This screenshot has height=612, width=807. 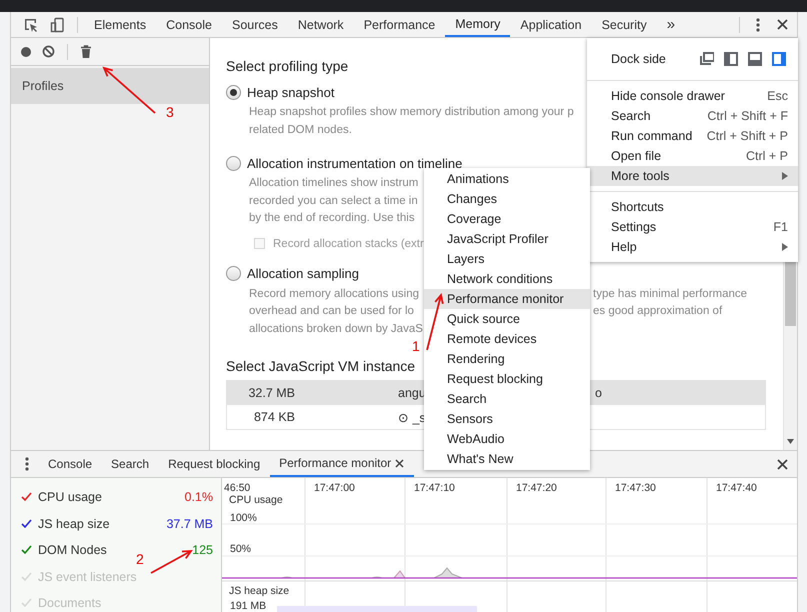 What do you see at coordinates (140, 559) in the screenshot?
I see `annotation-number: 2` at bounding box center [140, 559].